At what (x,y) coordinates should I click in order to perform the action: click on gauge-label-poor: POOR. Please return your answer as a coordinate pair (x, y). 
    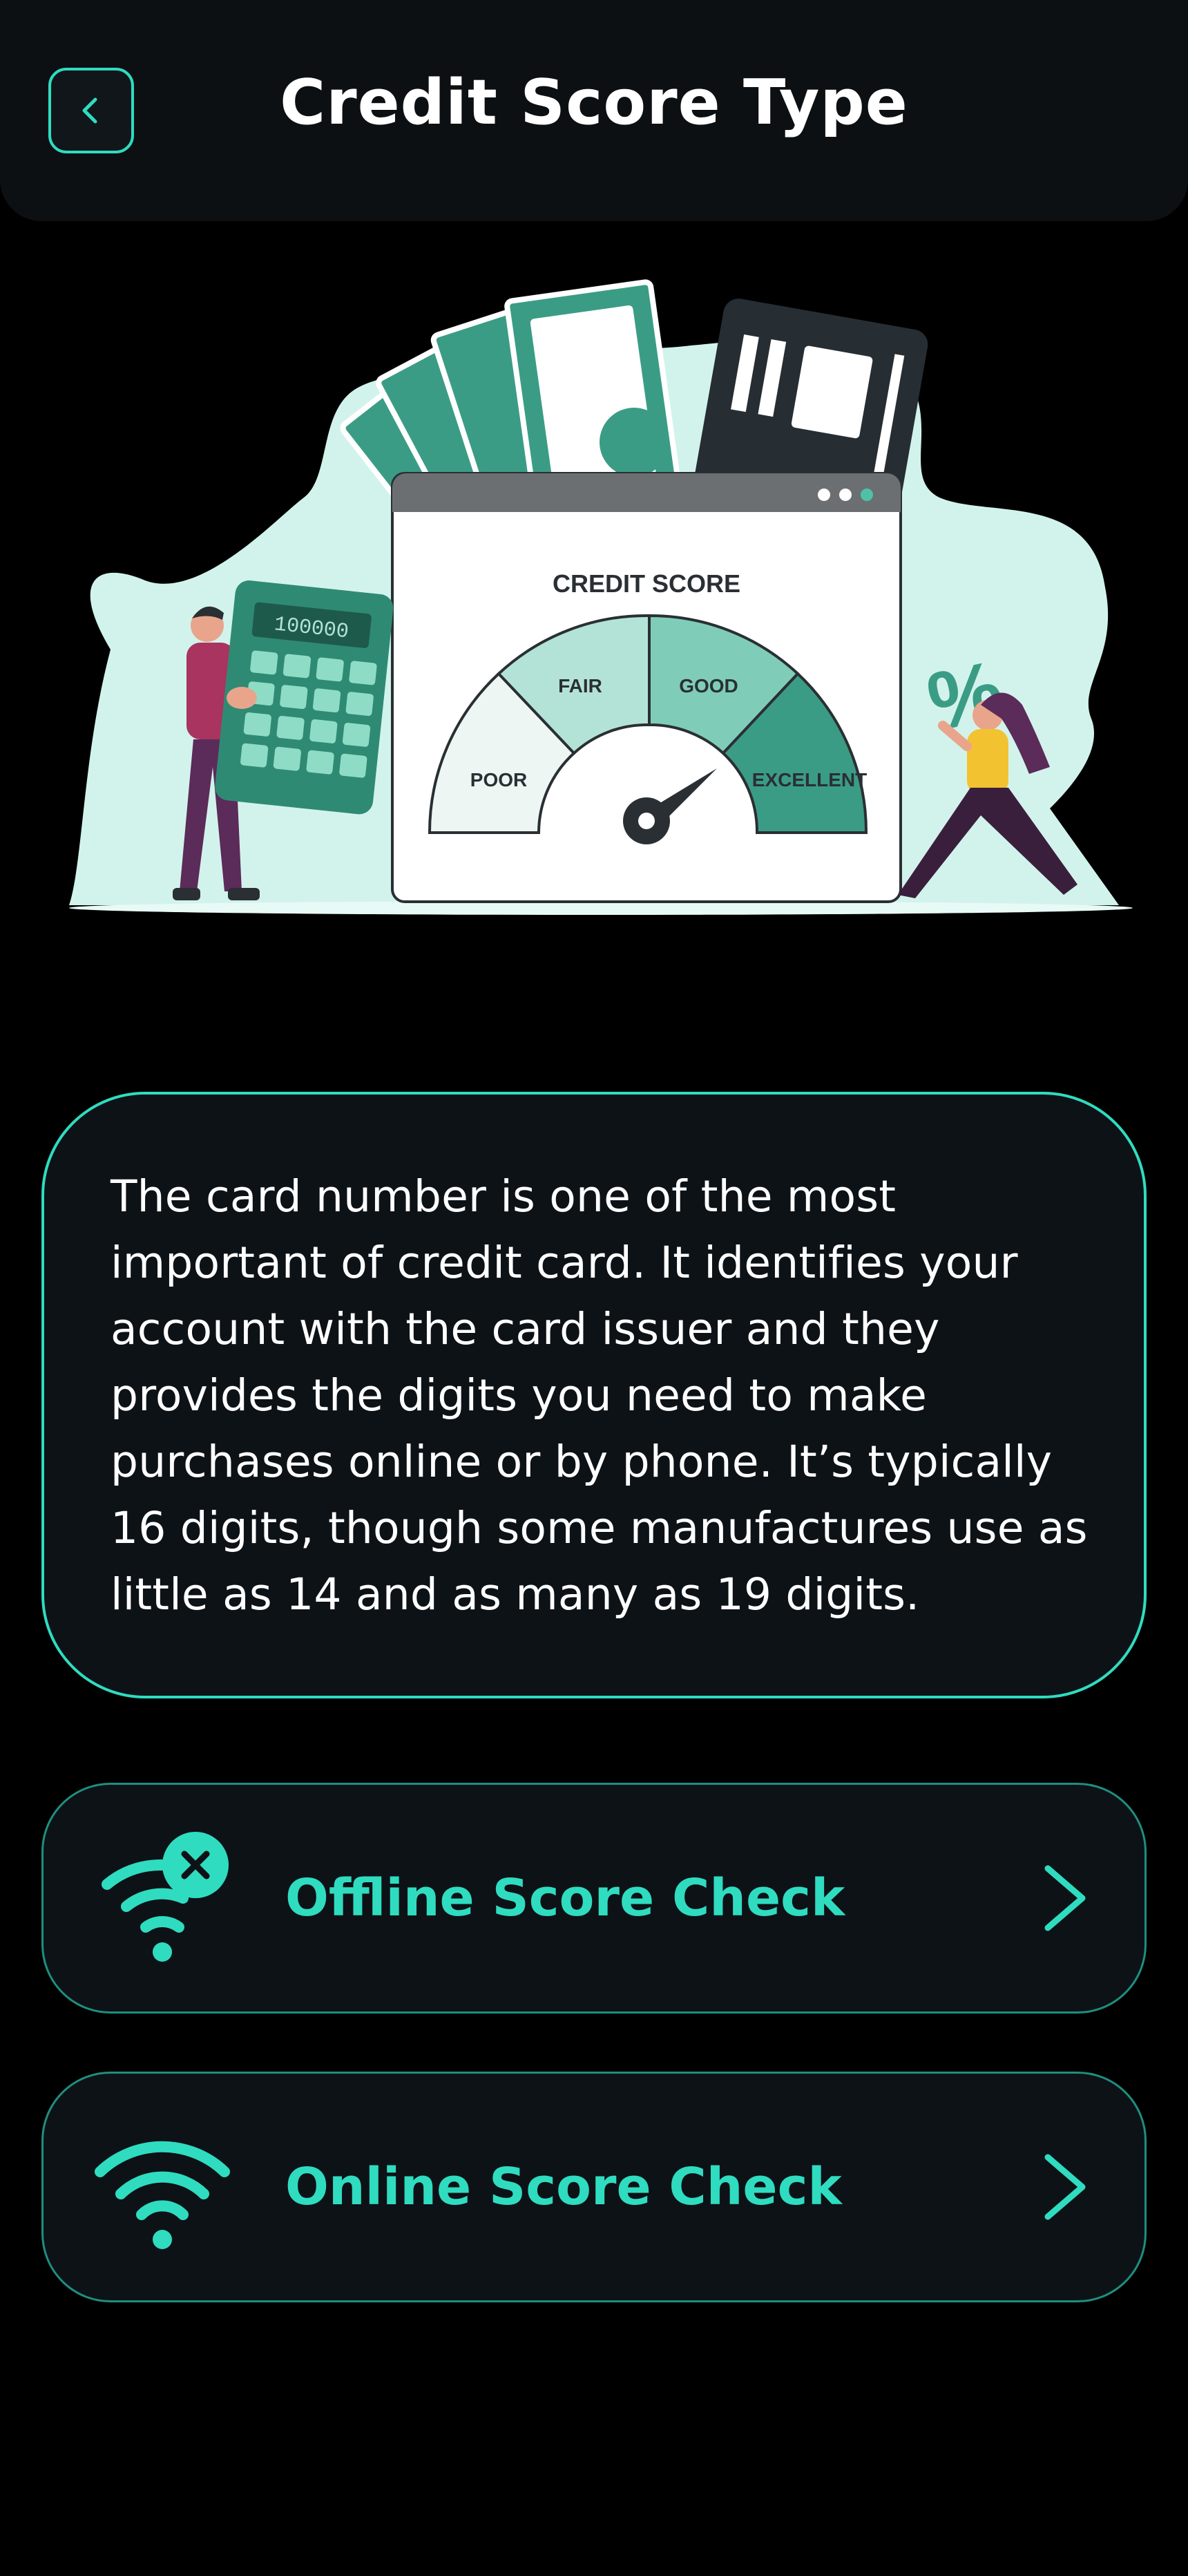
    Looking at the image, I should click on (499, 779).